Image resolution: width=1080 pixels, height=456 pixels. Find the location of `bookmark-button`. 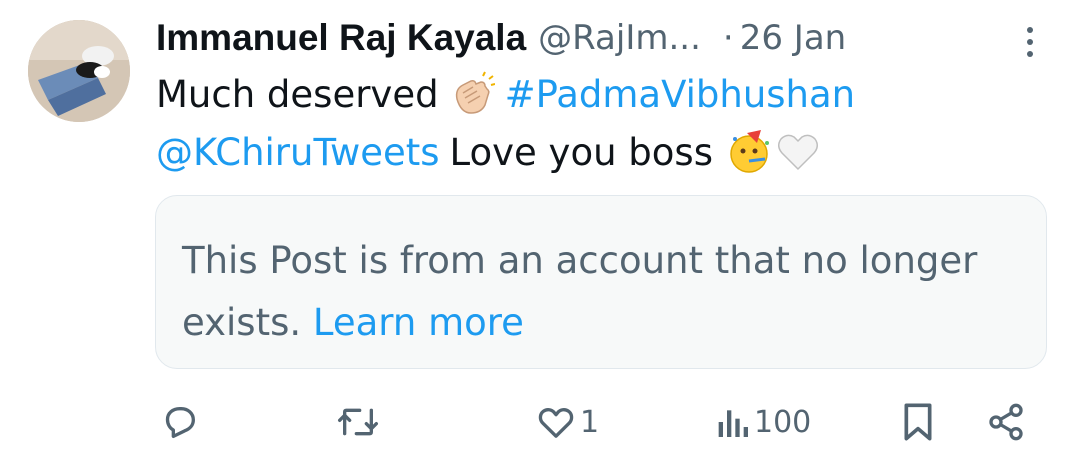

bookmark-button is located at coordinates (918, 422).